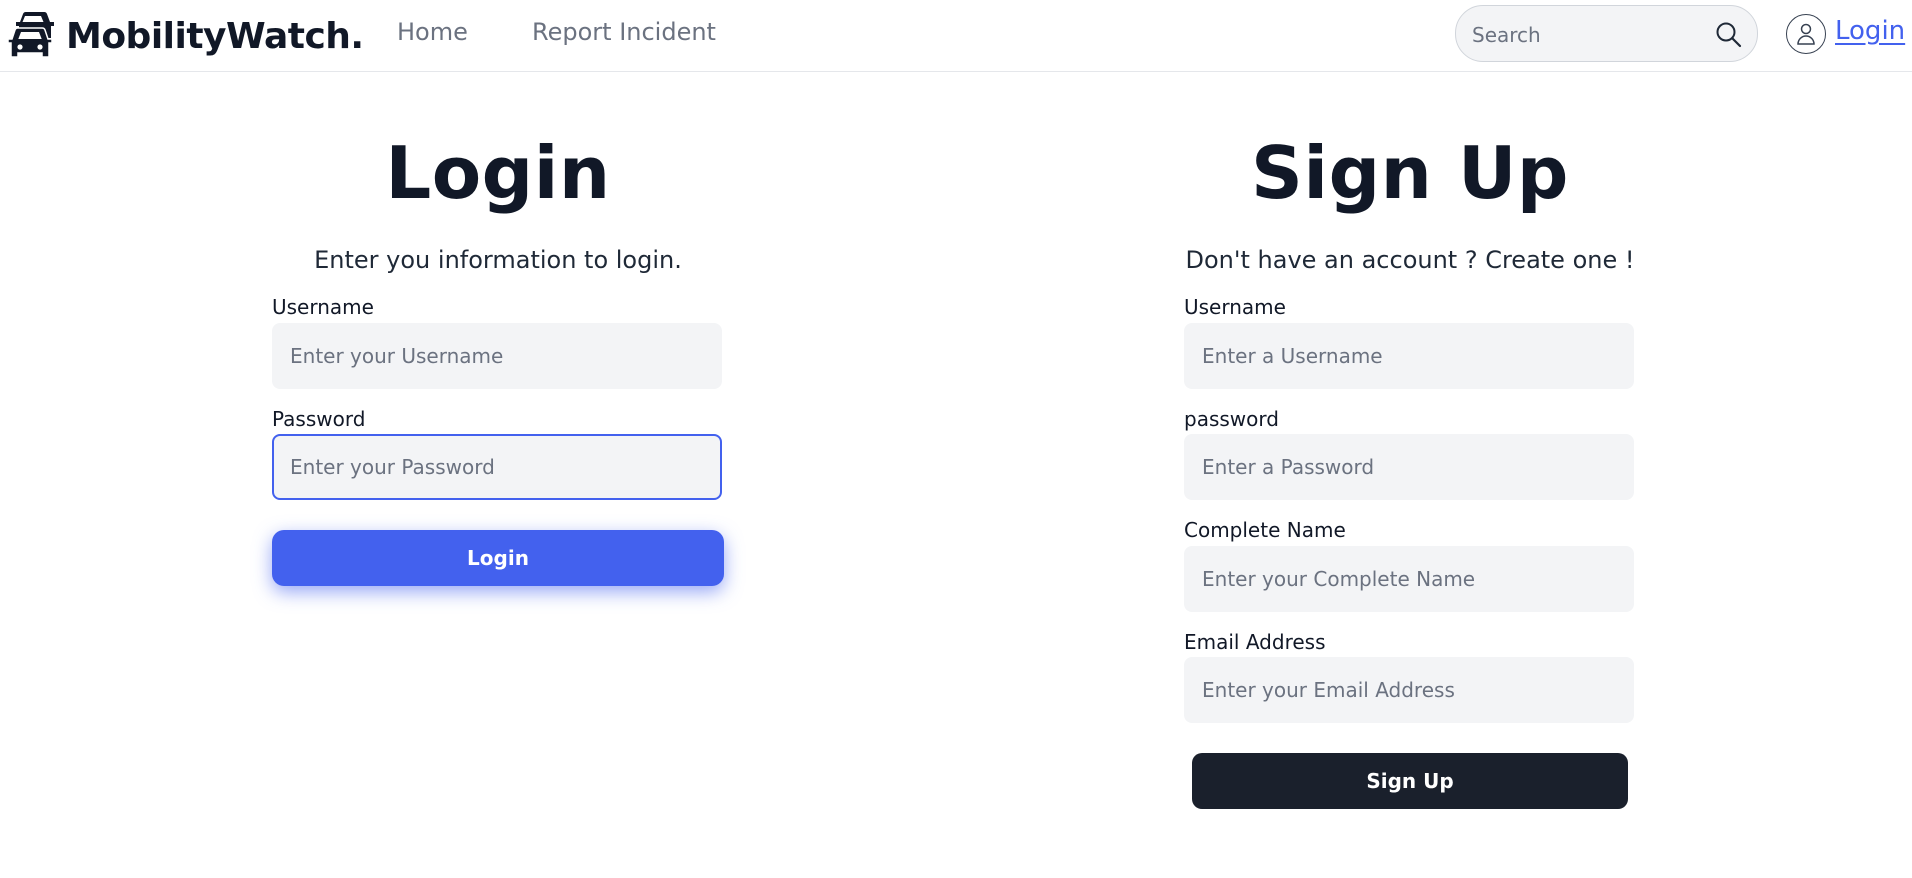 Image resolution: width=1912 pixels, height=878 pixels. I want to click on login-password-label: Password, so click(319, 419).